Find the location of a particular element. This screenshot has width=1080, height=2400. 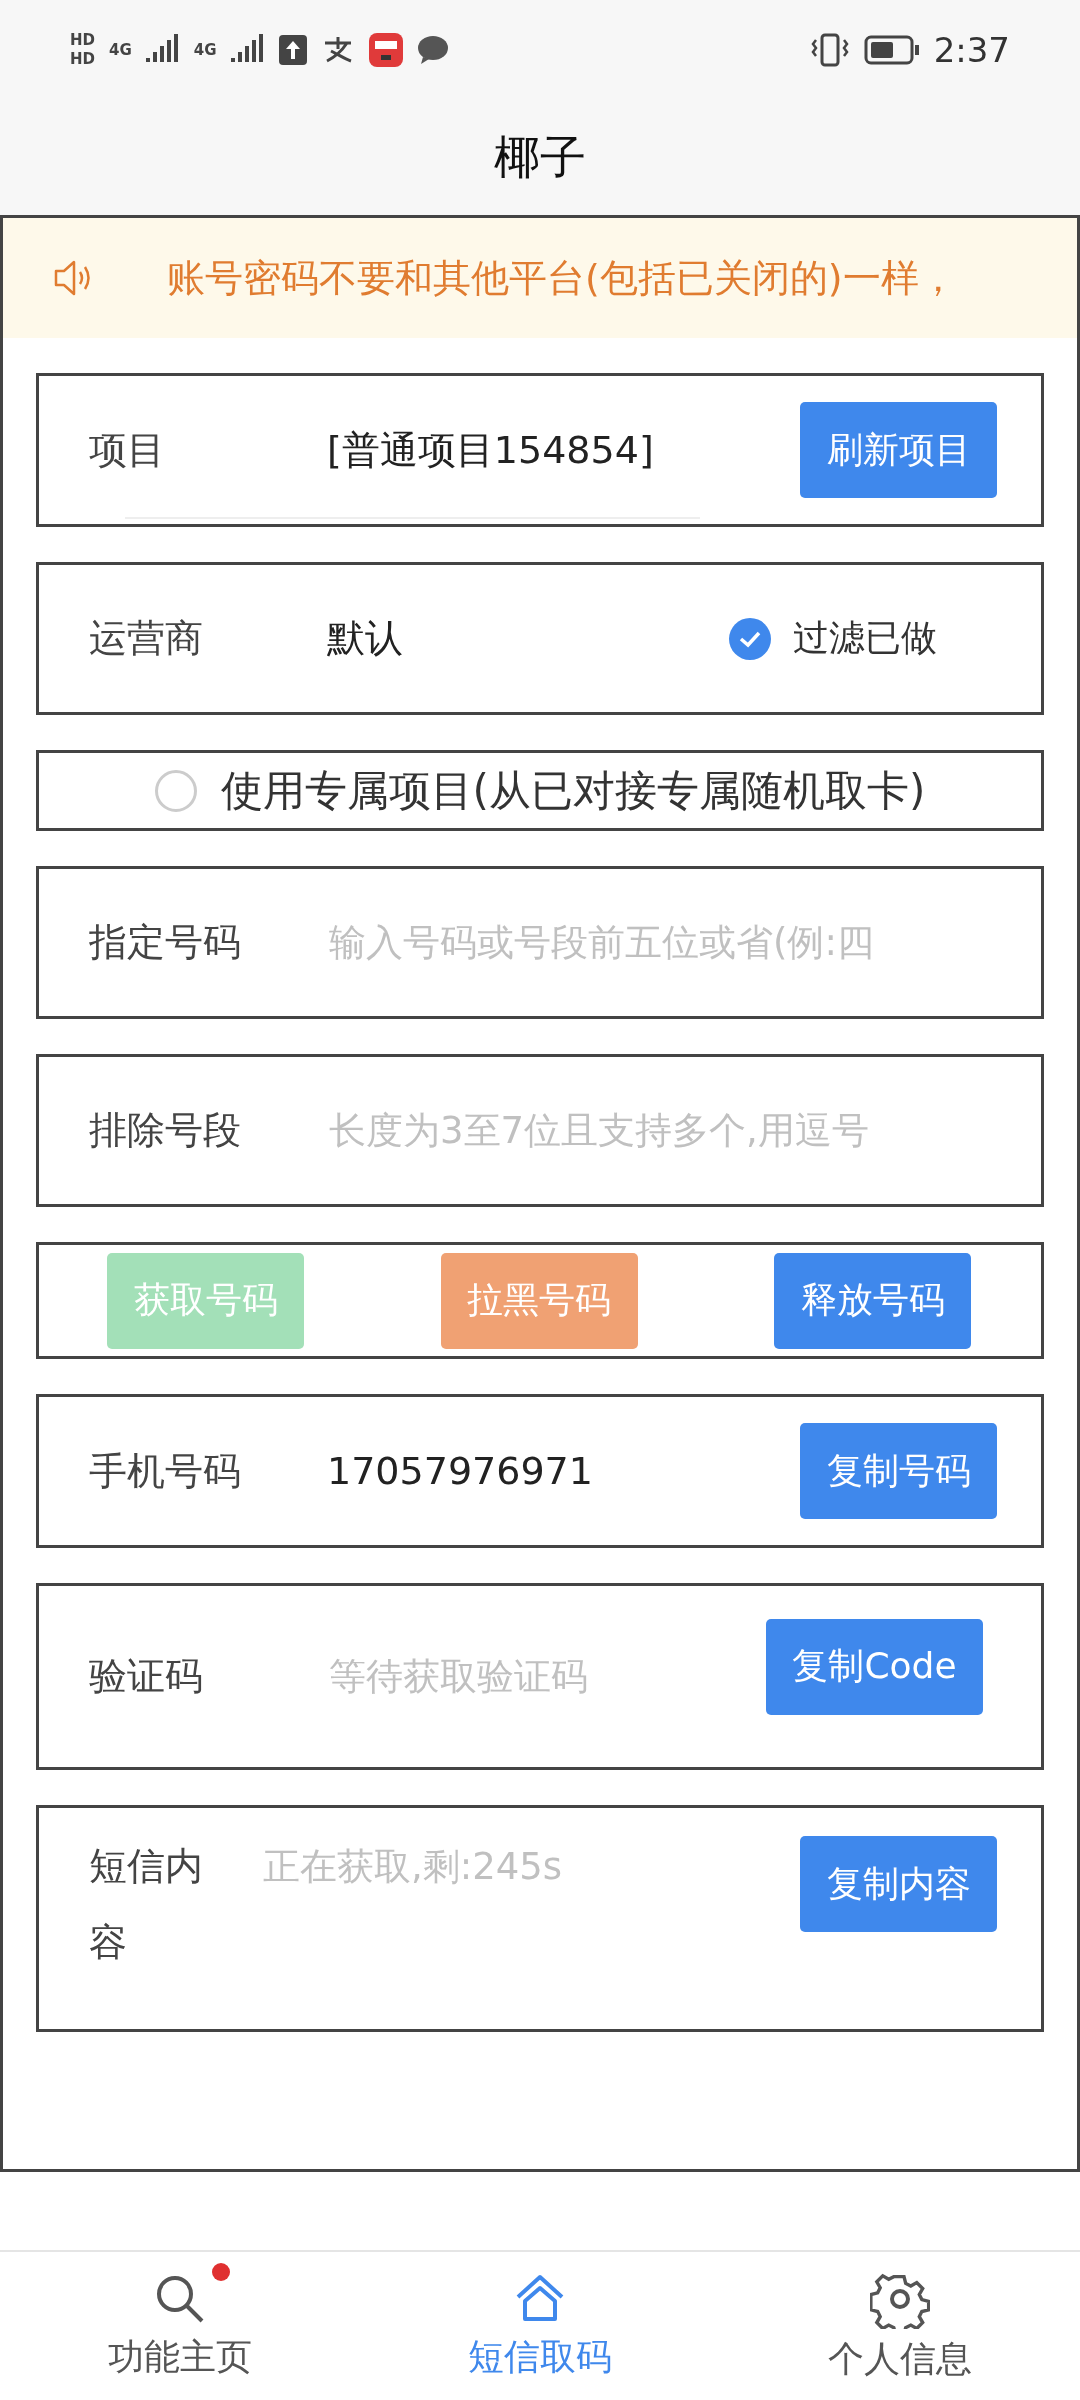

phone-number: 17057976971 is located at coordinates (460, 1471).